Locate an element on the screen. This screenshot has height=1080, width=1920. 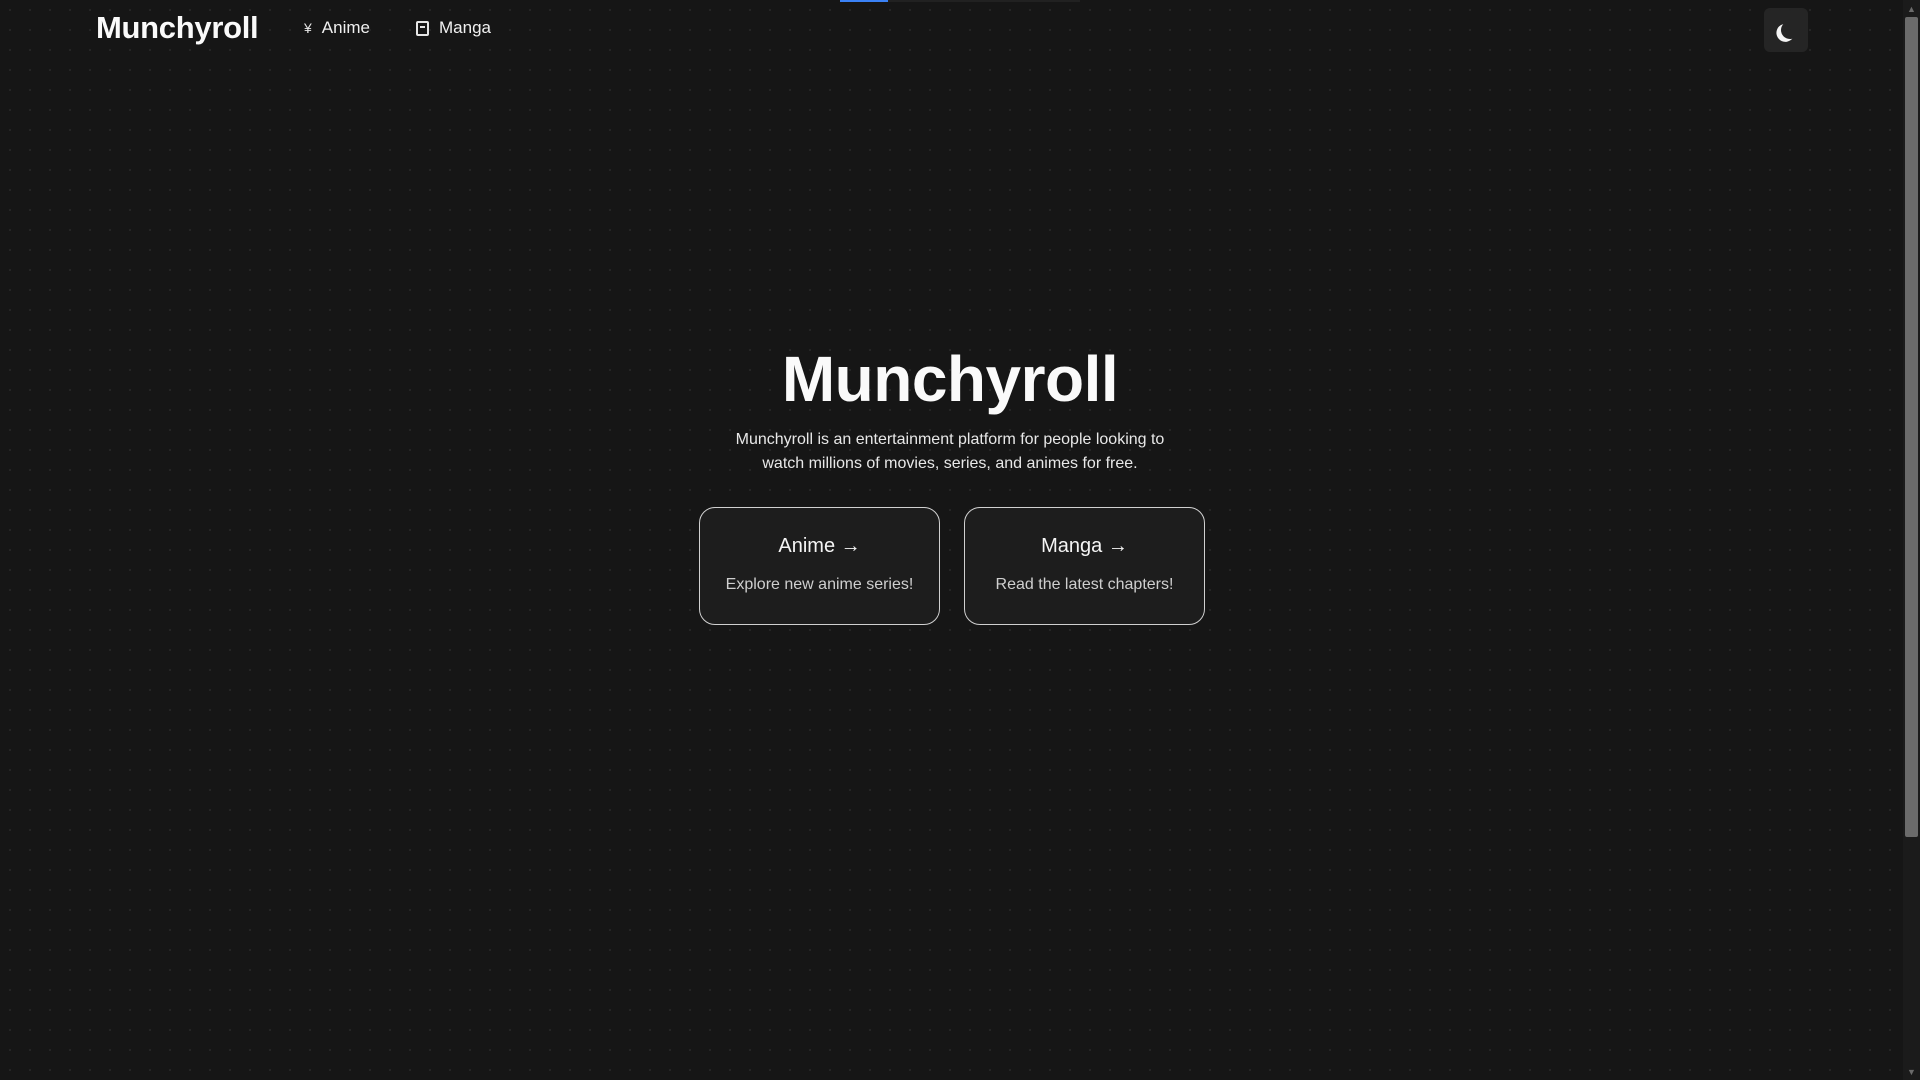
scroll-up-arrow-icon: ▲ is located at coordinates (1911, 8).